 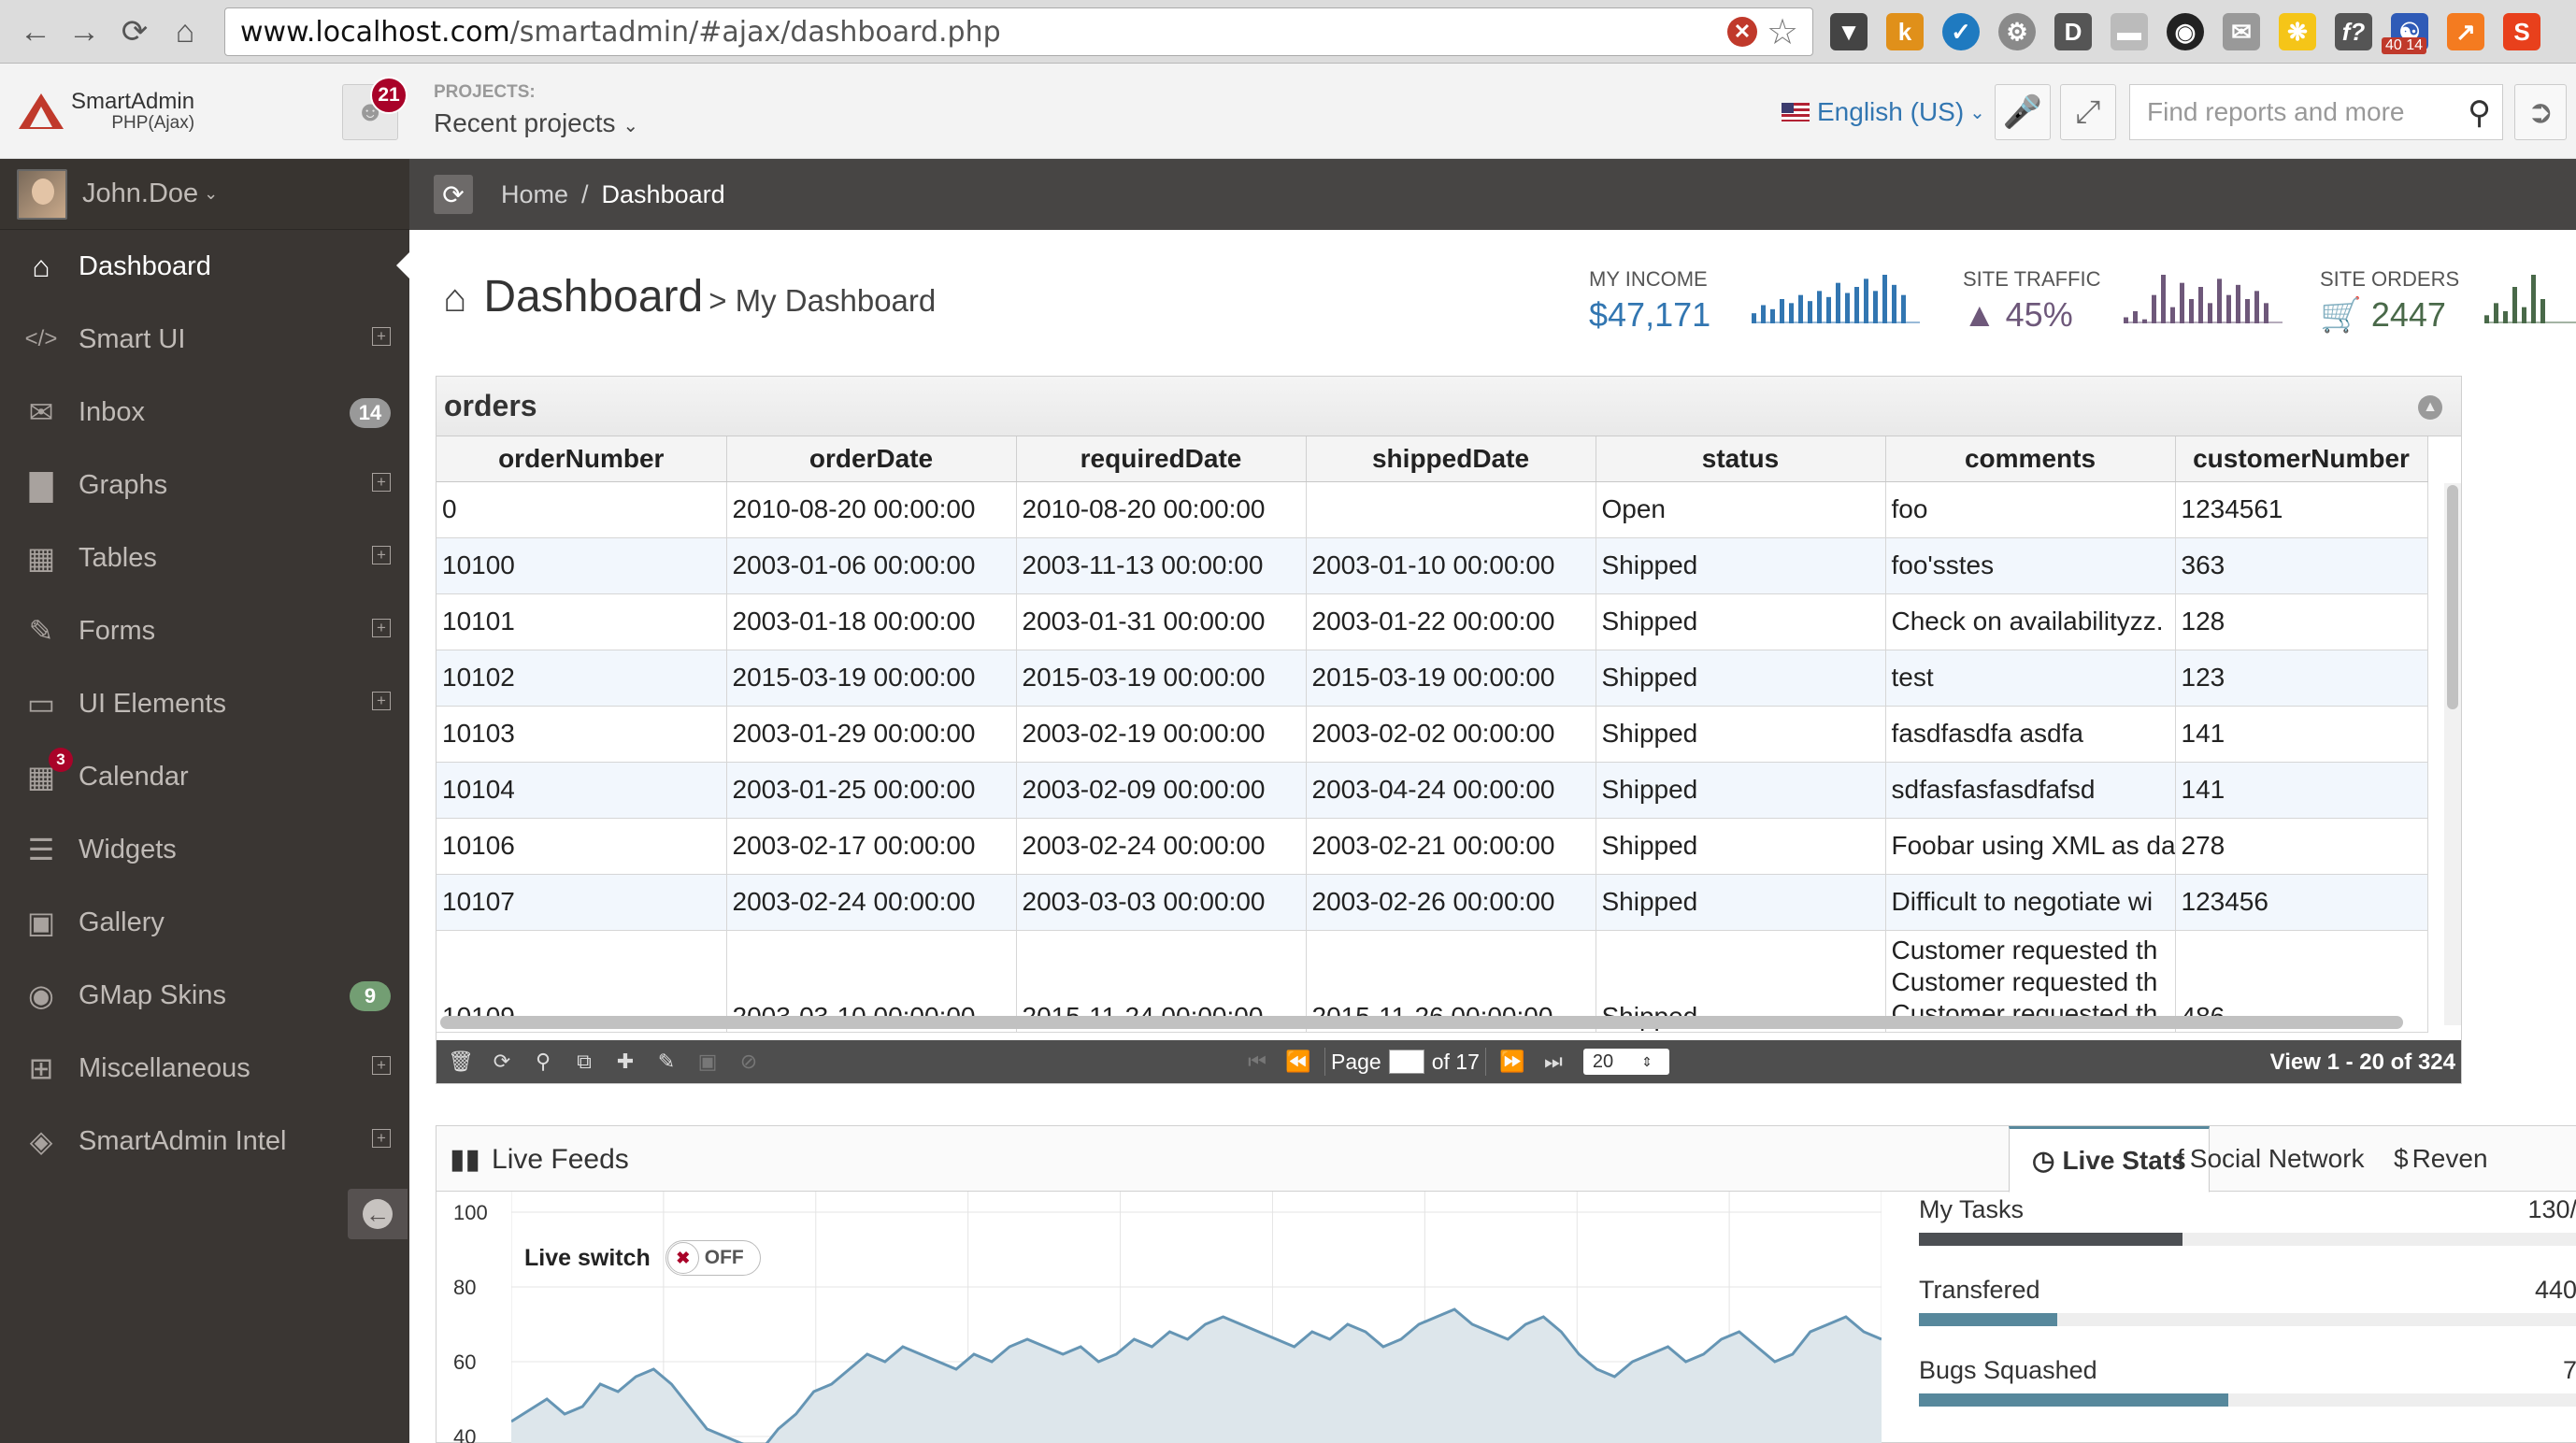 What do you see at coordinates (1406, 1062) in the screenshot?
I see `page-number-input` at bounding box center [1406, 1062].